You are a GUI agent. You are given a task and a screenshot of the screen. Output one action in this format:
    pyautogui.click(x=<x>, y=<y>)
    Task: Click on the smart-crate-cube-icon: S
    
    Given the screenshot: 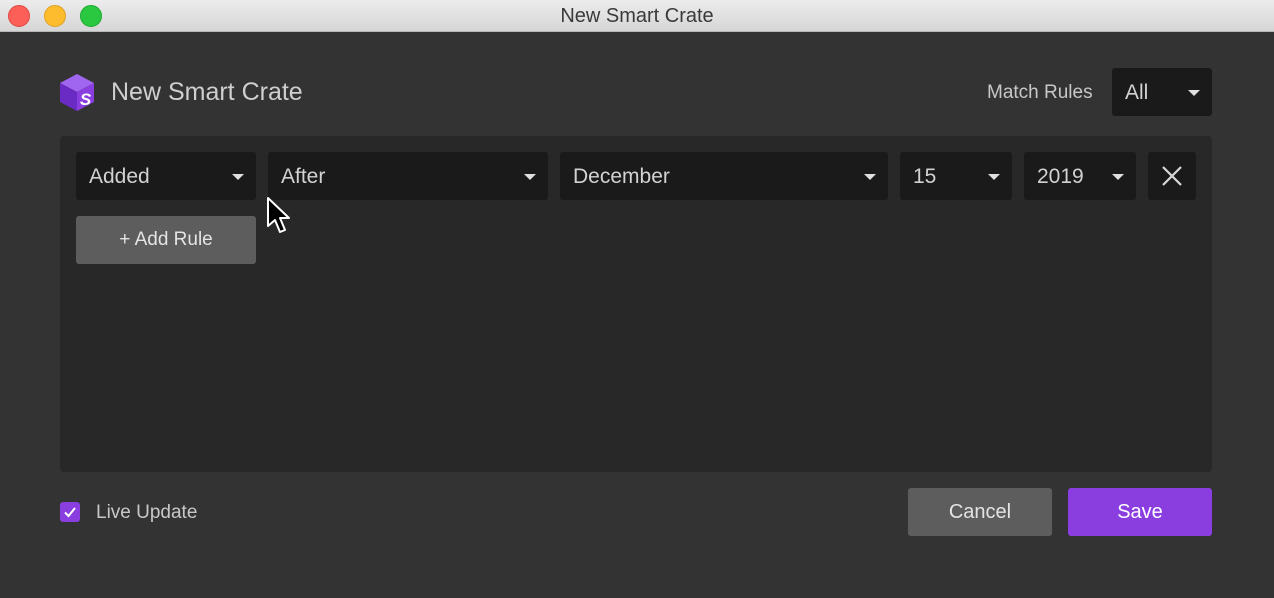 What is the action you would take?
    pyautogui.click(x=77, y=92)
    